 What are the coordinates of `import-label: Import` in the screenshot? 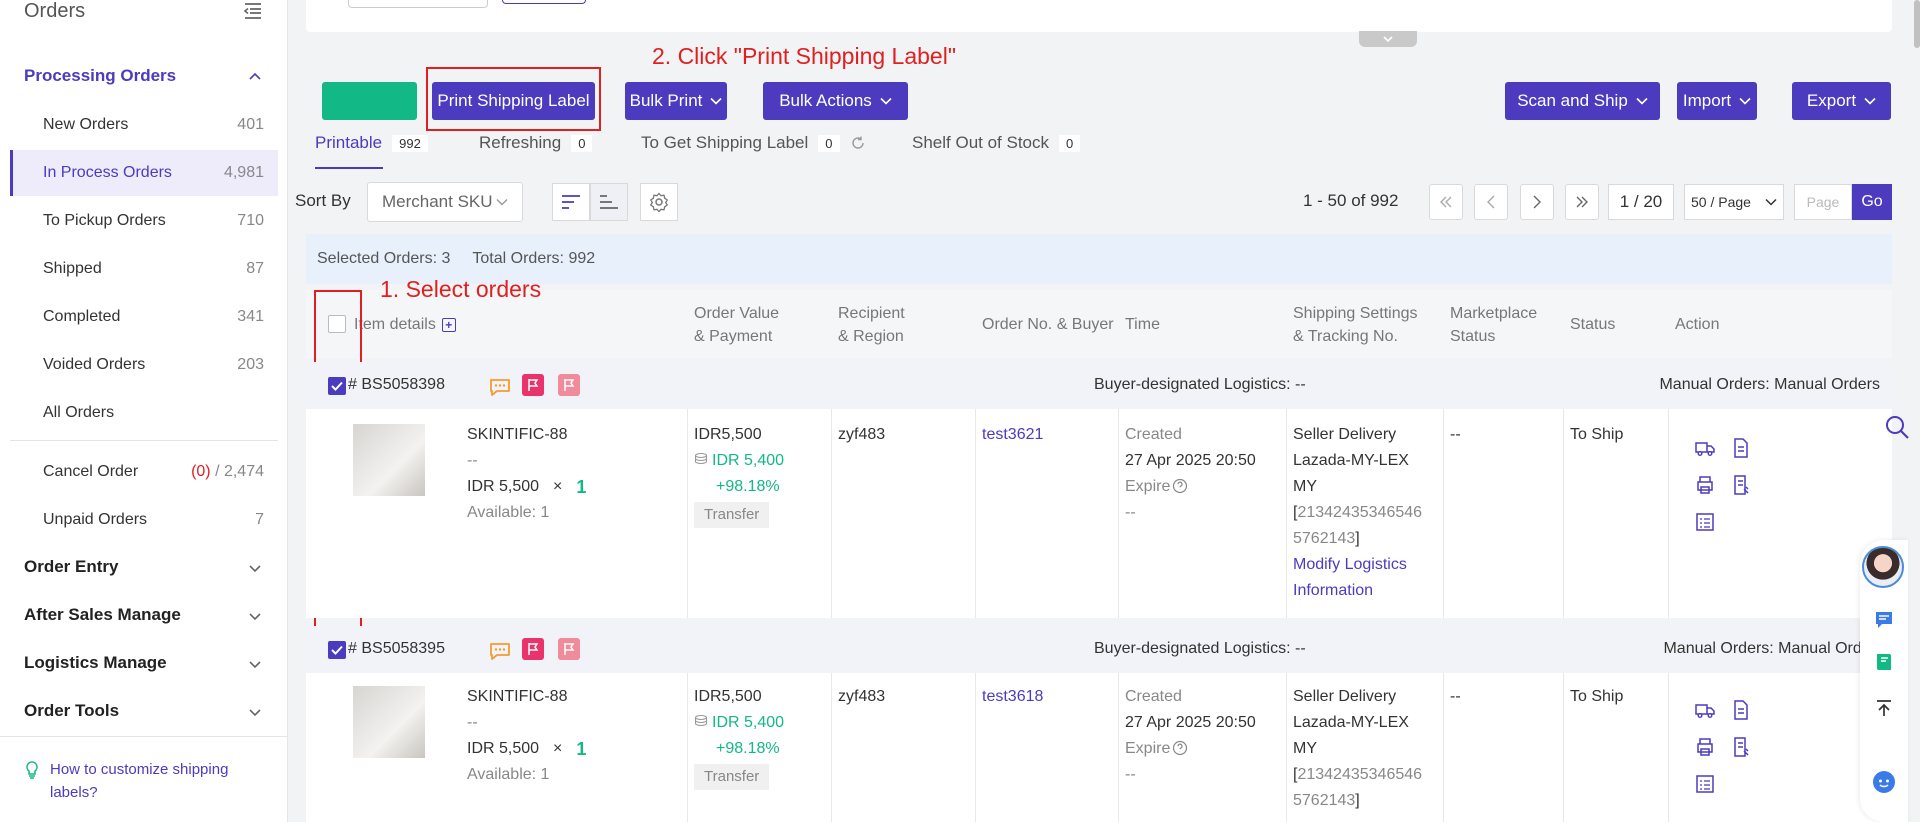 It's located at (1707, 100).